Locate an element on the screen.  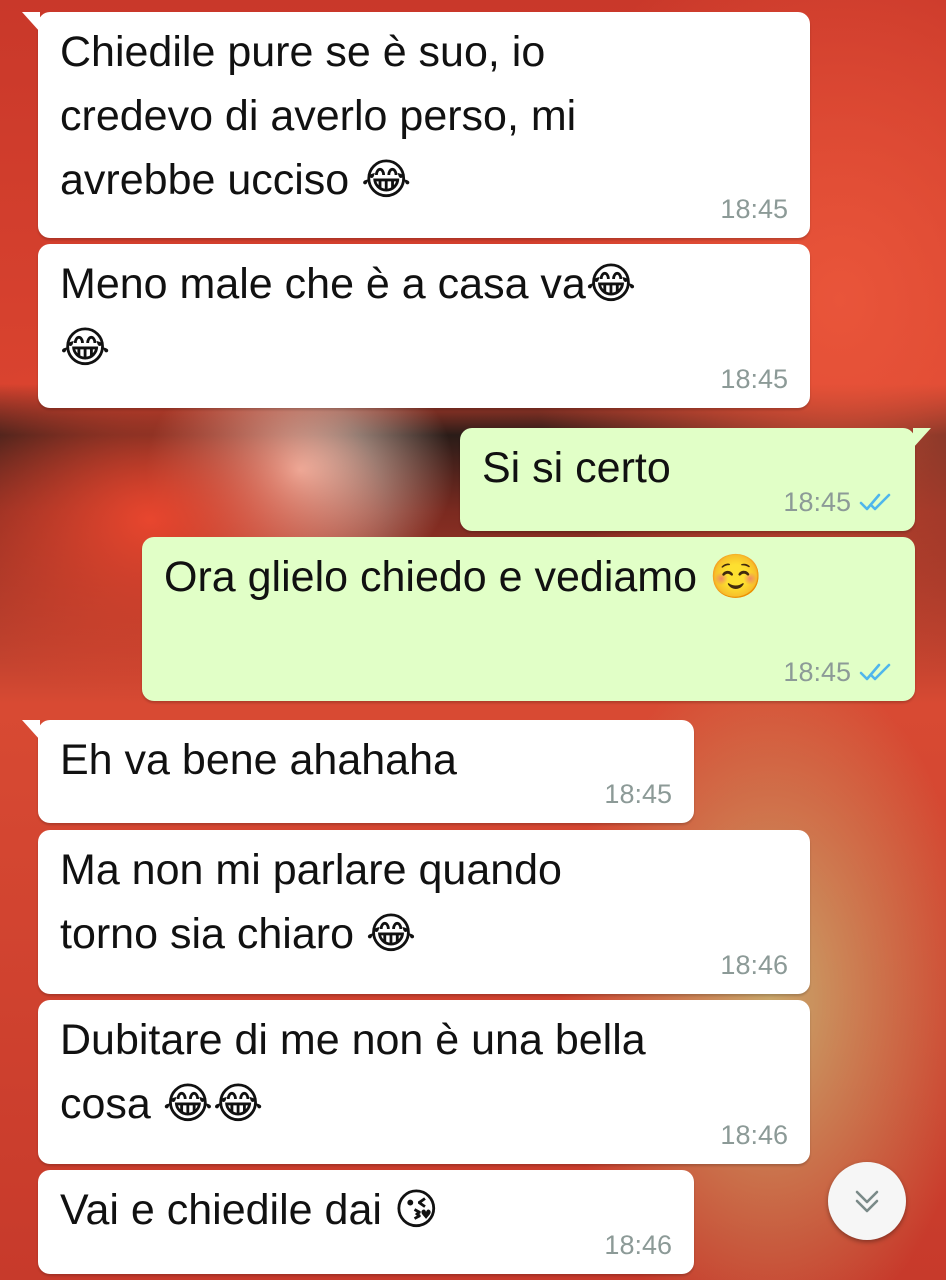
message-text: Vai e chiedile dai 😘 is located at coordinates (249, 1210).